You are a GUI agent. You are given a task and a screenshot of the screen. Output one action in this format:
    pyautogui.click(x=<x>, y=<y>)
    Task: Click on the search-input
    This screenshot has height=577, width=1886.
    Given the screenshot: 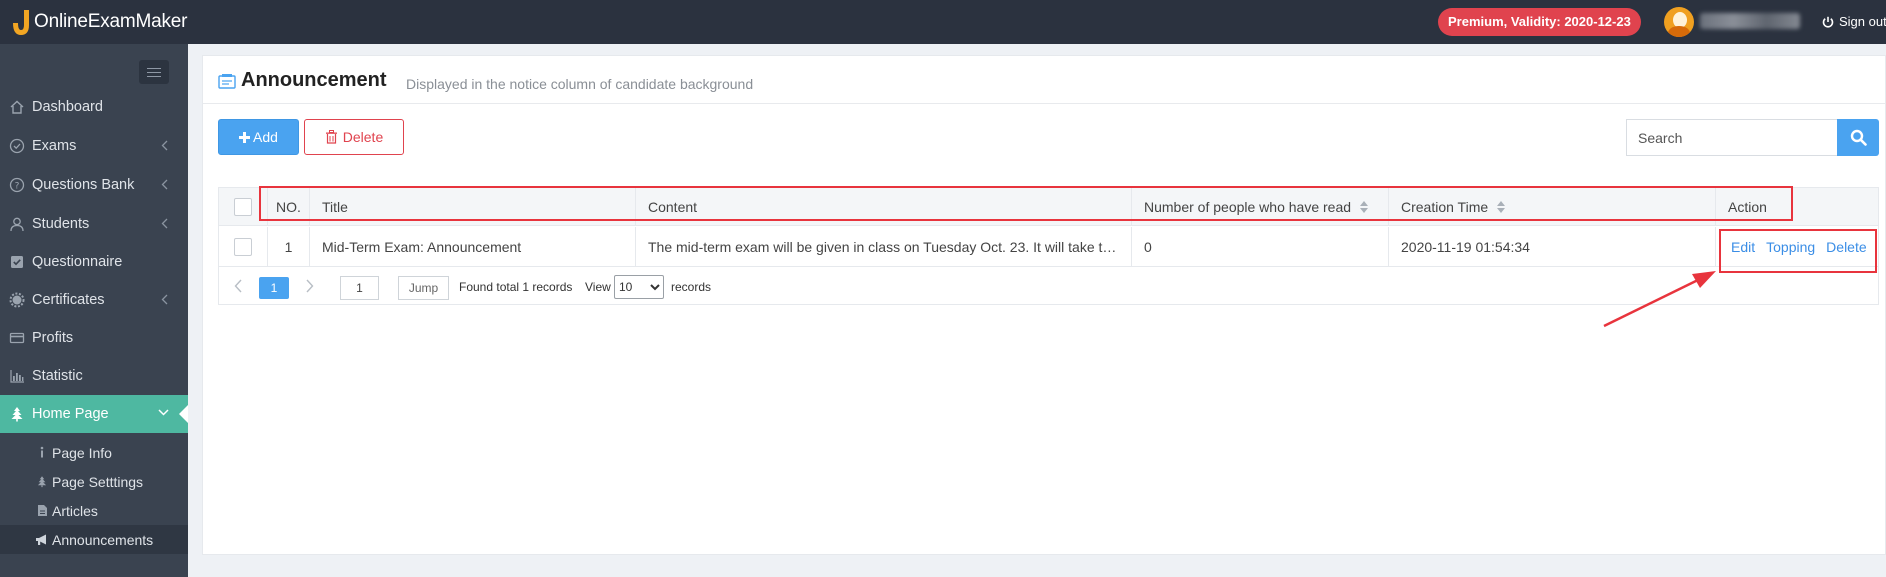 What is the action you would take?
    pyautogui.click(x=1731, y=137)
    